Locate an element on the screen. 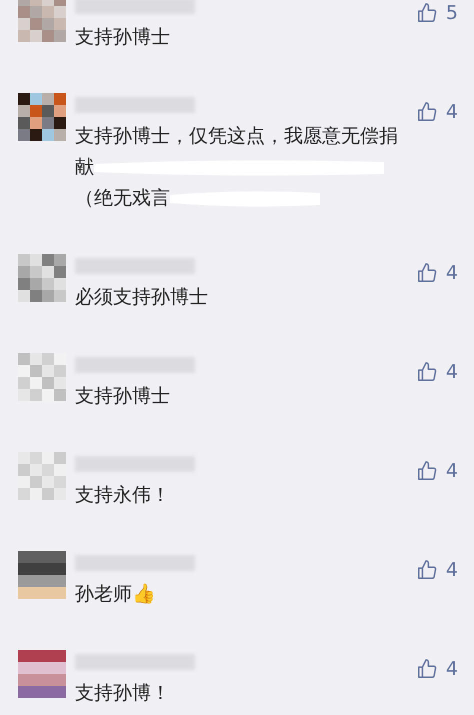  comment-text: （绝无戏言 is located at coordinates (122, 198).